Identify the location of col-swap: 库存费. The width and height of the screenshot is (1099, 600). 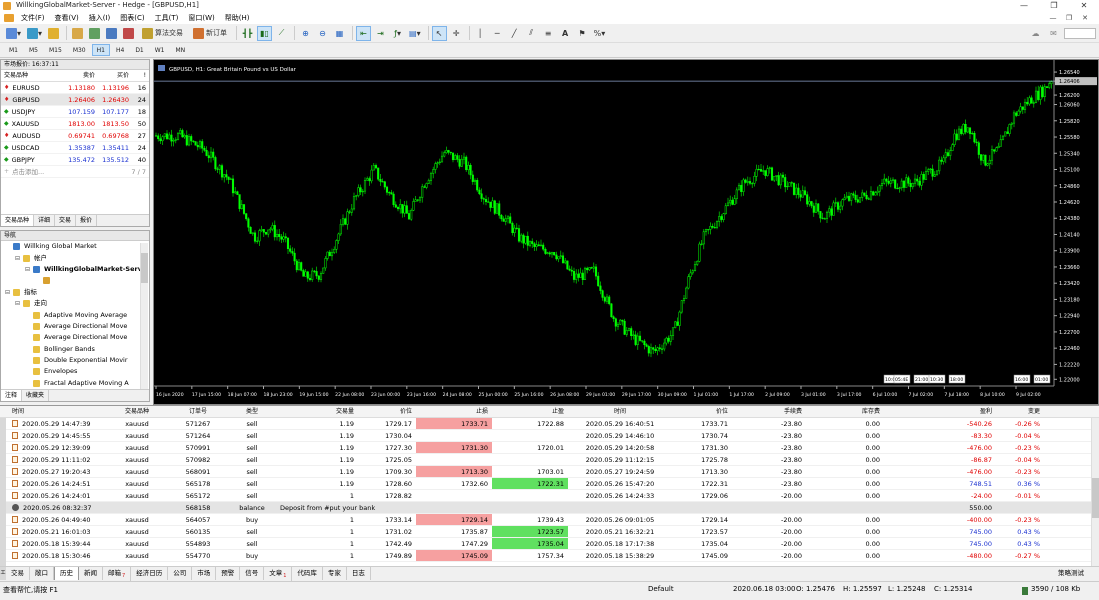
(845, 411).